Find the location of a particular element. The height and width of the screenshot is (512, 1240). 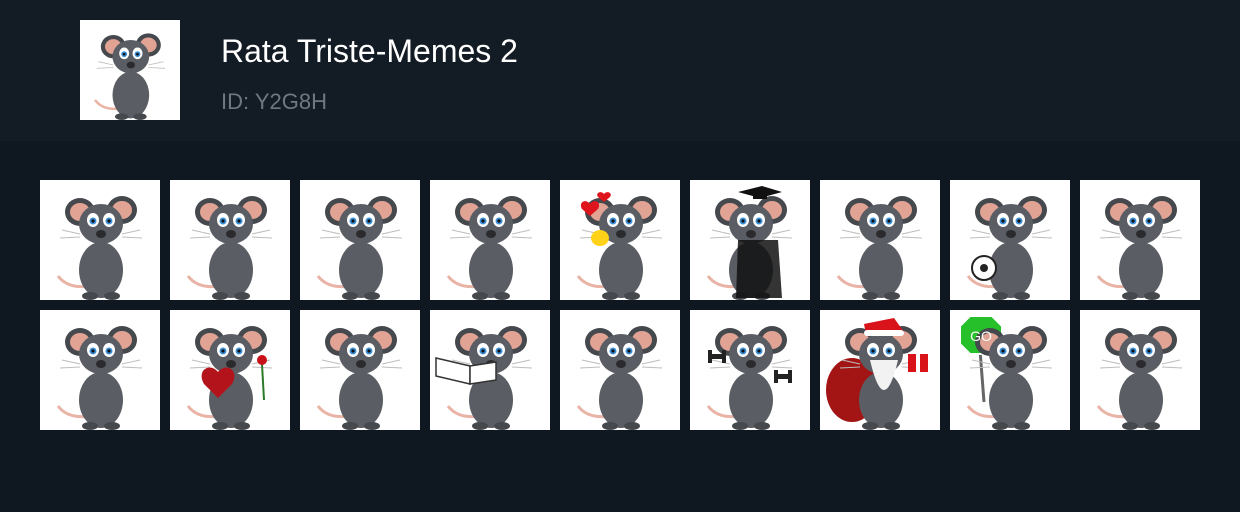

mouse-go-sign-icon: GO is located at coordinates (1010, 370).